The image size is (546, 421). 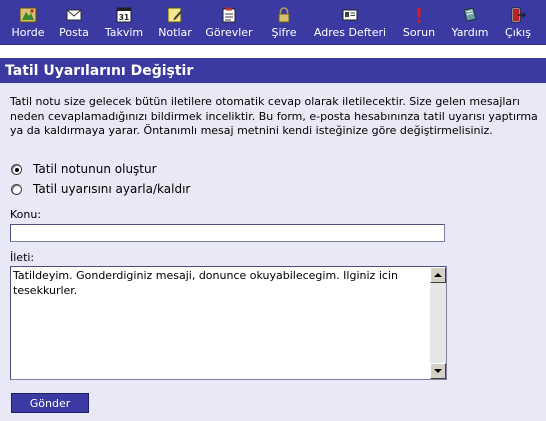 I want to click on nav-label: Şifre, so click(x=284, y=32).